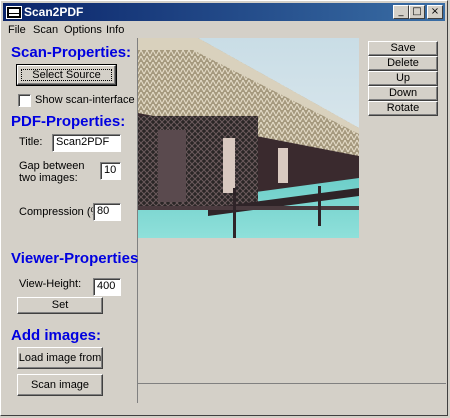 This screenshot has width=450, height=418. I want to click on title-bar: Scan2PDF _ □ ×, so click(224, 12).